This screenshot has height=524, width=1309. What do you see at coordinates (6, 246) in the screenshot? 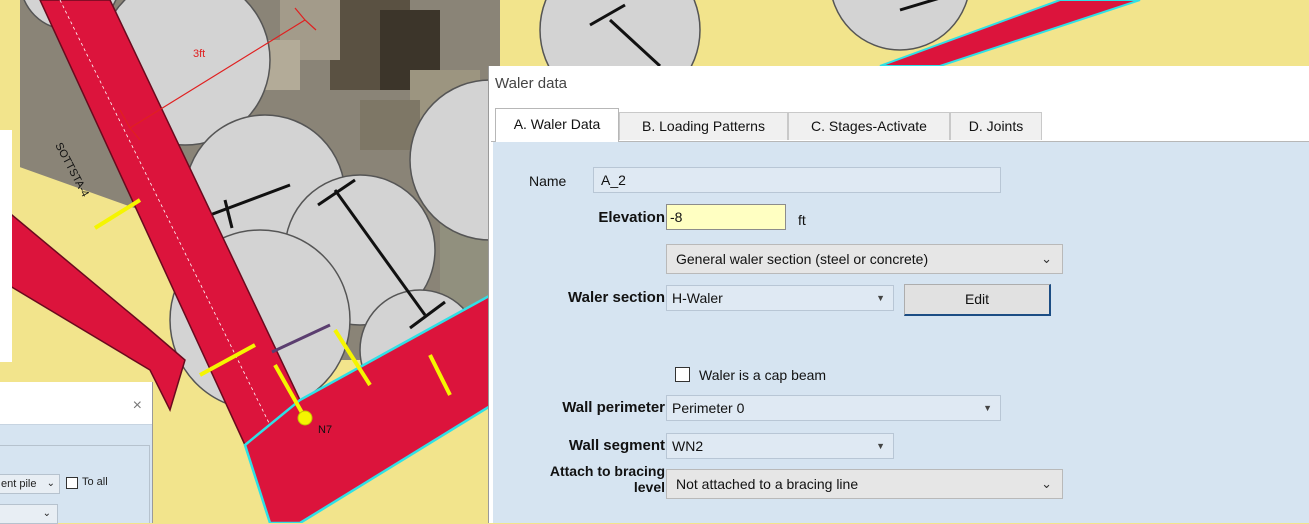
I see `canvas-overlay-white` at bounding box center [6, 246].